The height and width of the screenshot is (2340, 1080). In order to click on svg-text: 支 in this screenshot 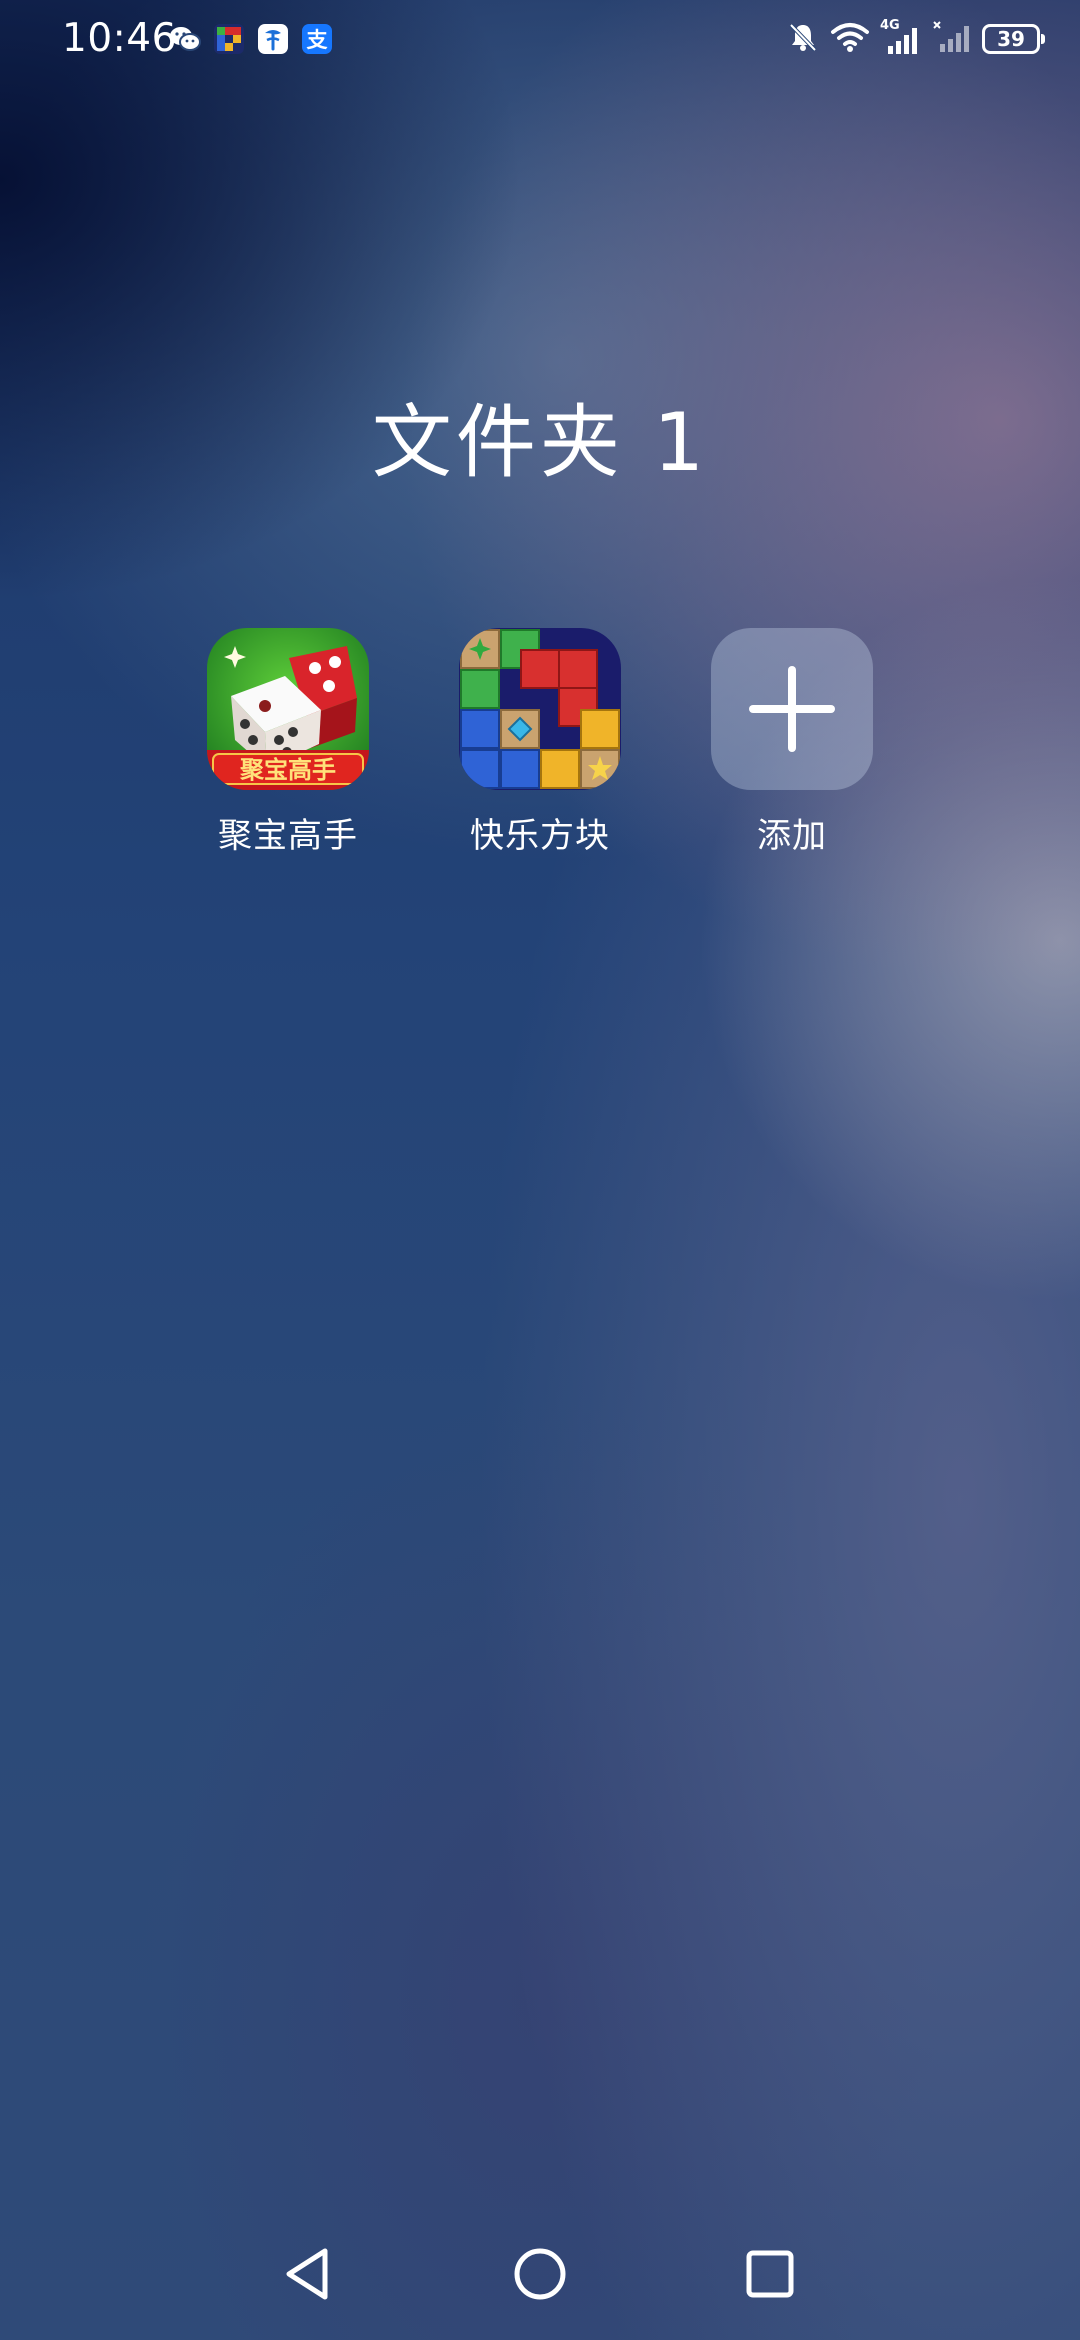, I will do `click(318, 40)`.